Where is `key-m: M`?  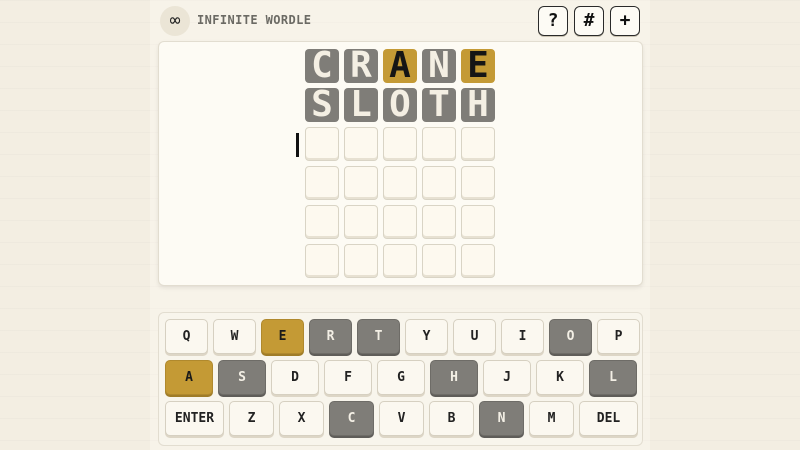 key-m: M is located at coordinates (551, 418).